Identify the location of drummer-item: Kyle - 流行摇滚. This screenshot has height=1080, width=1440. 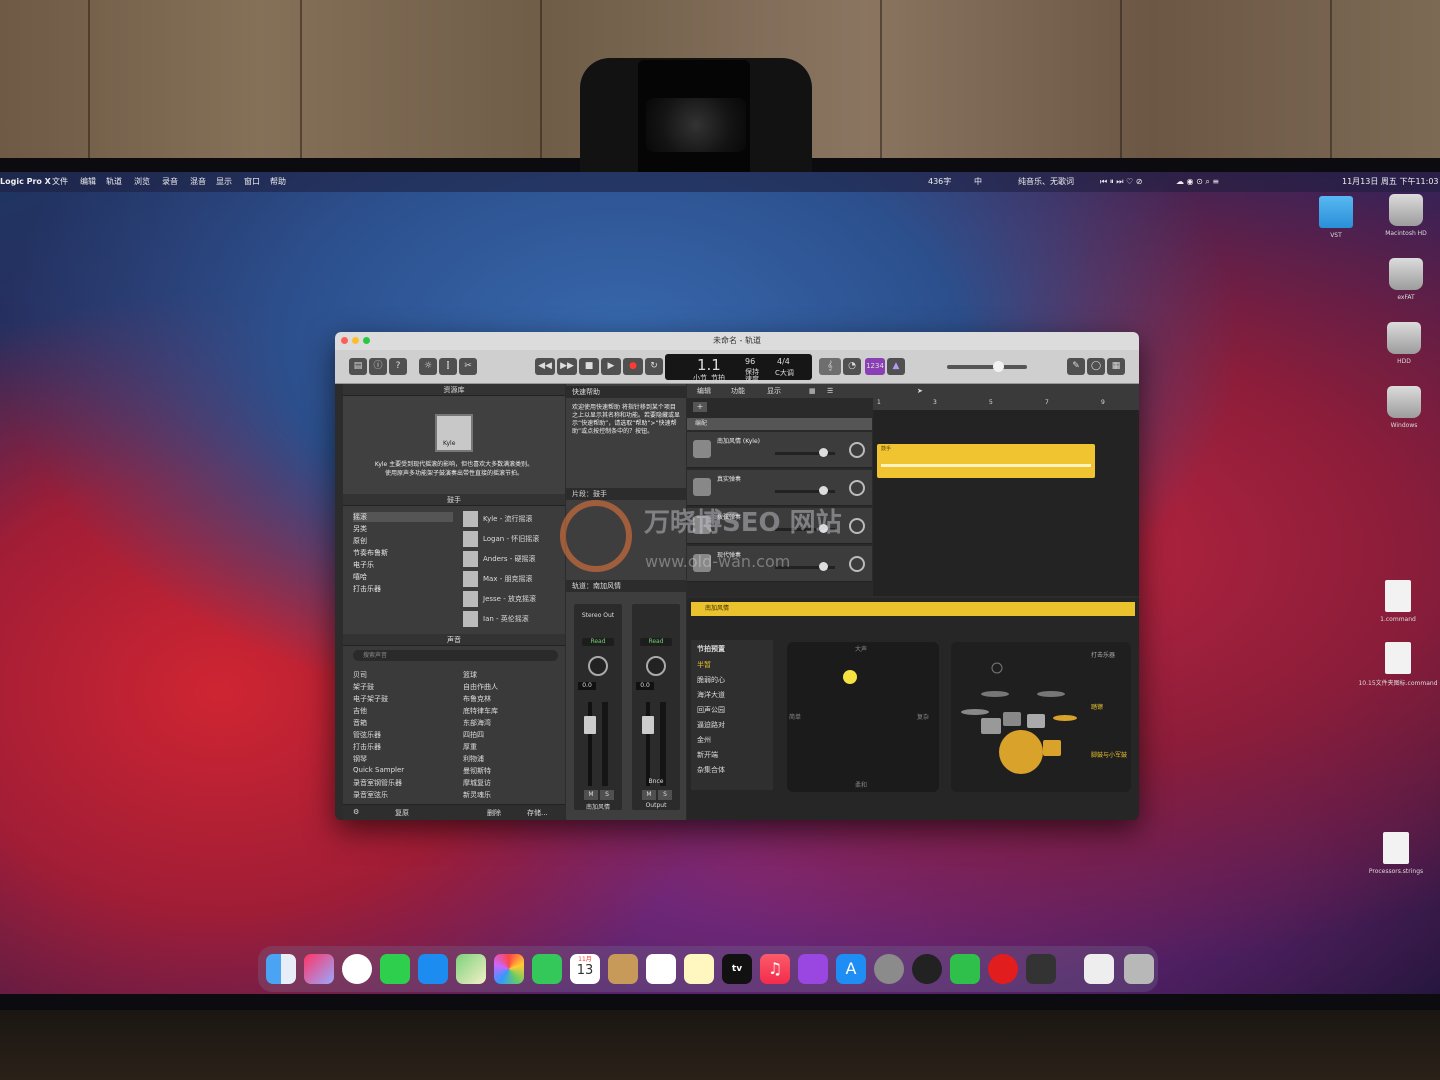
(513, 519).